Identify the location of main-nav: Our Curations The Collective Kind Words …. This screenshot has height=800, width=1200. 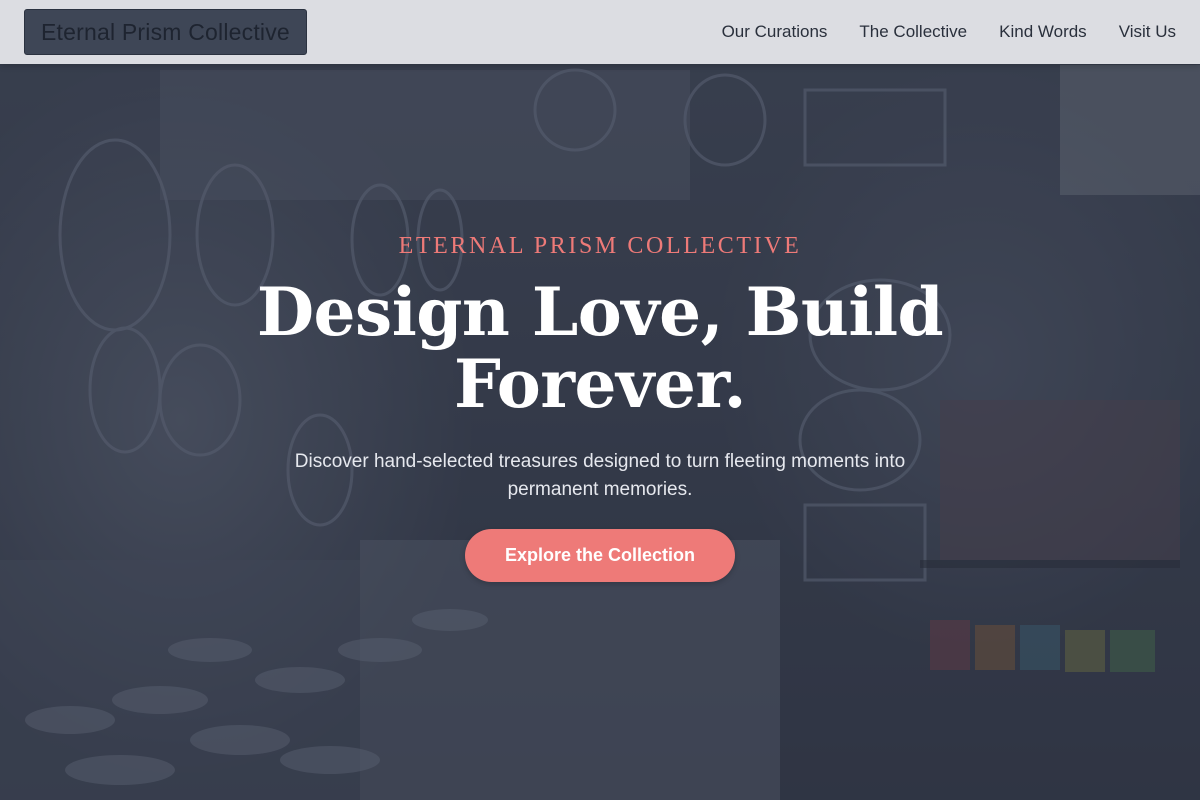
(949, 32).